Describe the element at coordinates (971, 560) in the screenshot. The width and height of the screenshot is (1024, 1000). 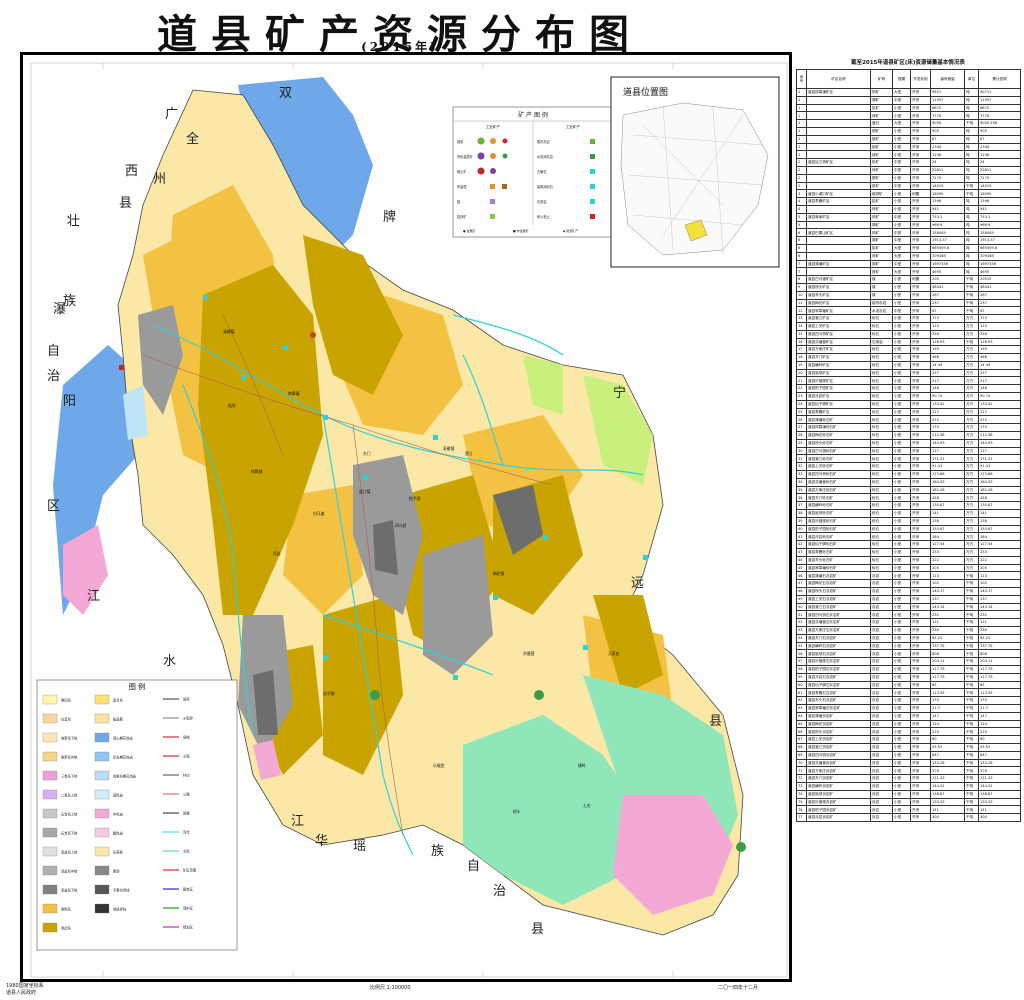
I see `table-cell: 万方` at that location.